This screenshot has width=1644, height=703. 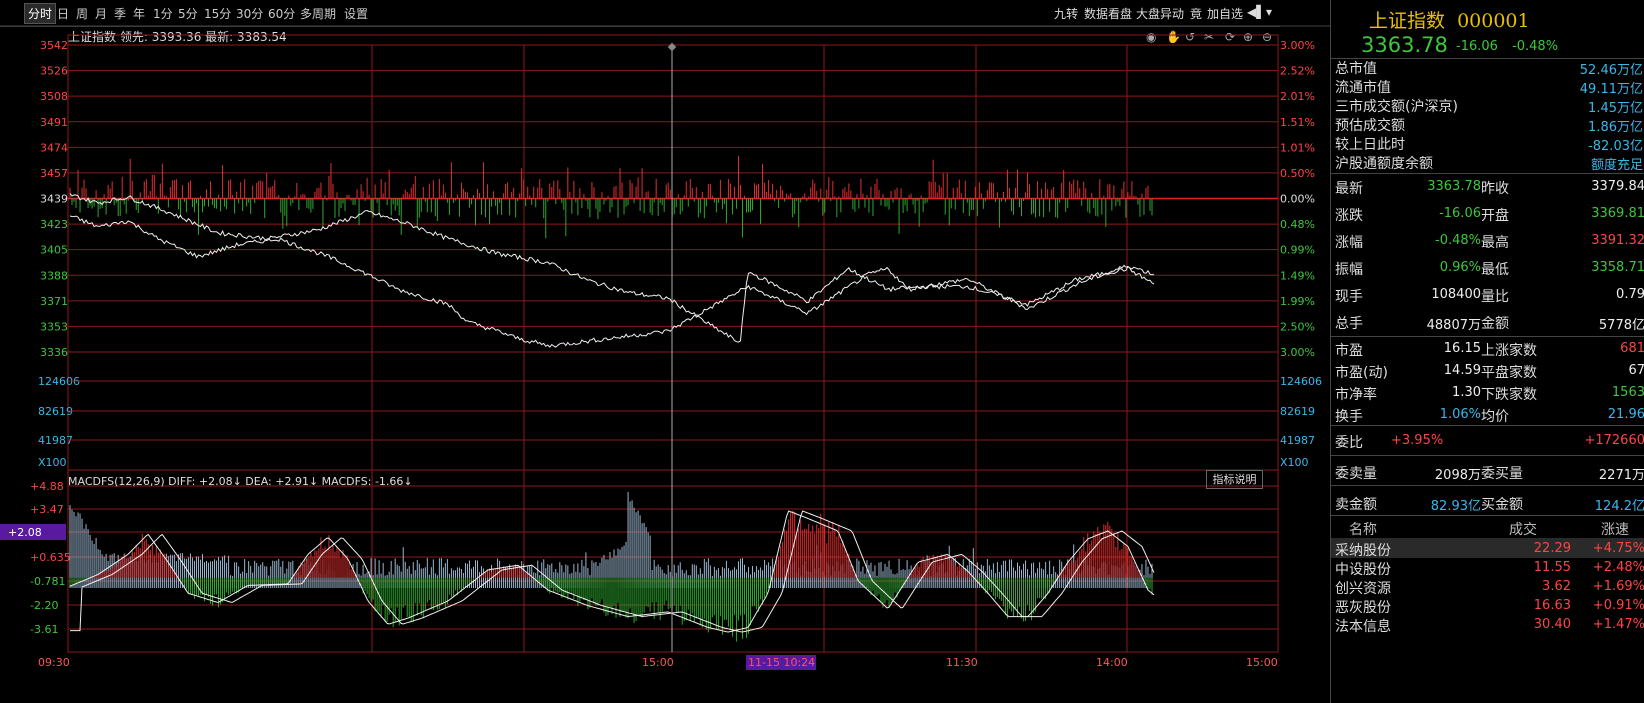 What do you see at coordinates (1349, 324) in the screenshot?
I see `quote-label: 总手` at bounding box center [1349, 324].